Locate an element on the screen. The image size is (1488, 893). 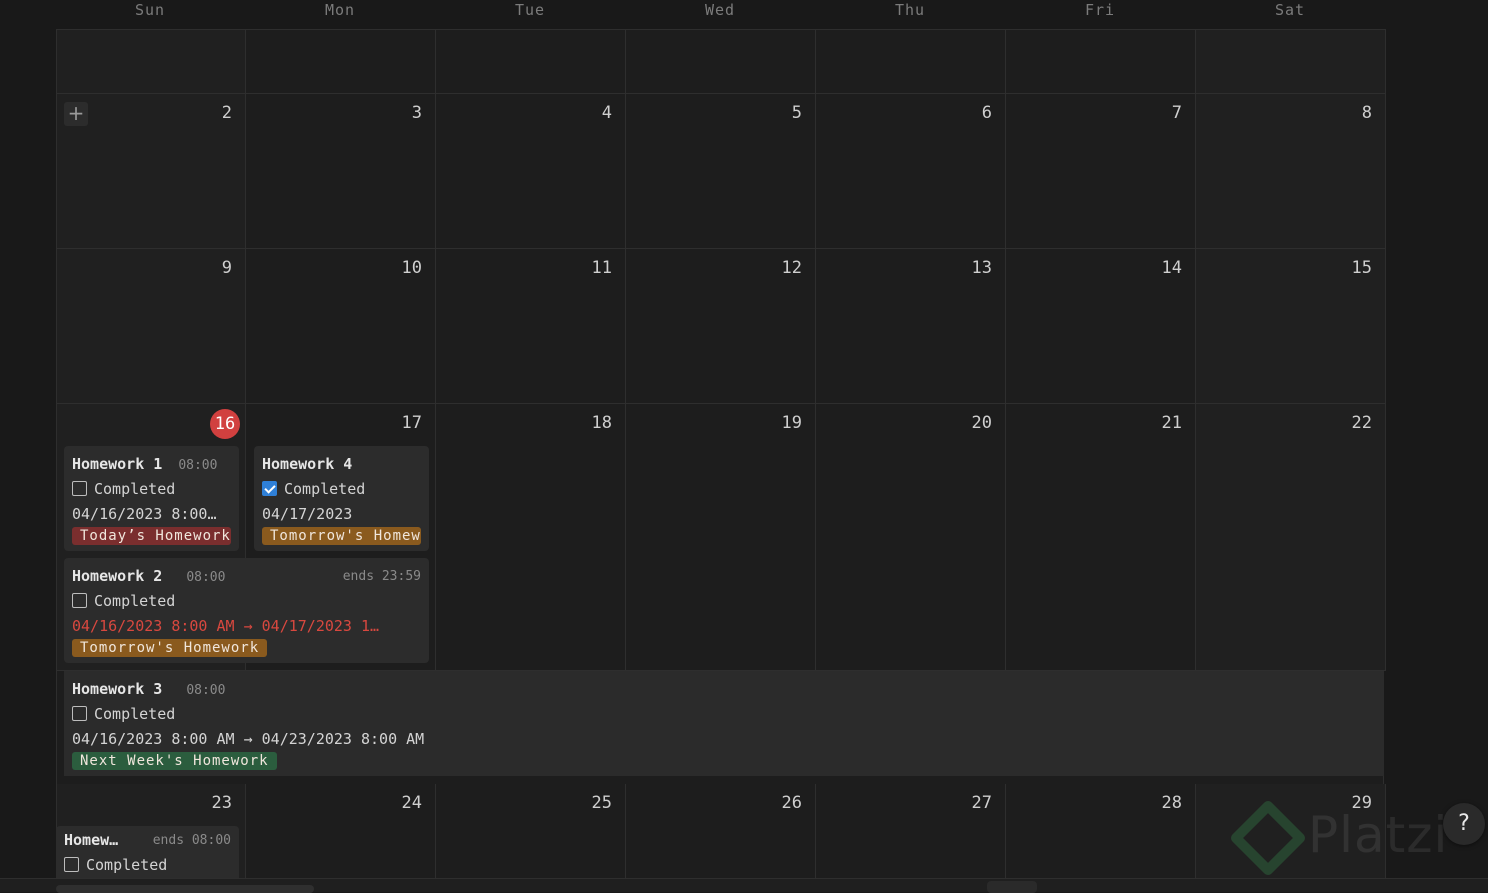
day-number: 10 is located at coordinates (411, 268).